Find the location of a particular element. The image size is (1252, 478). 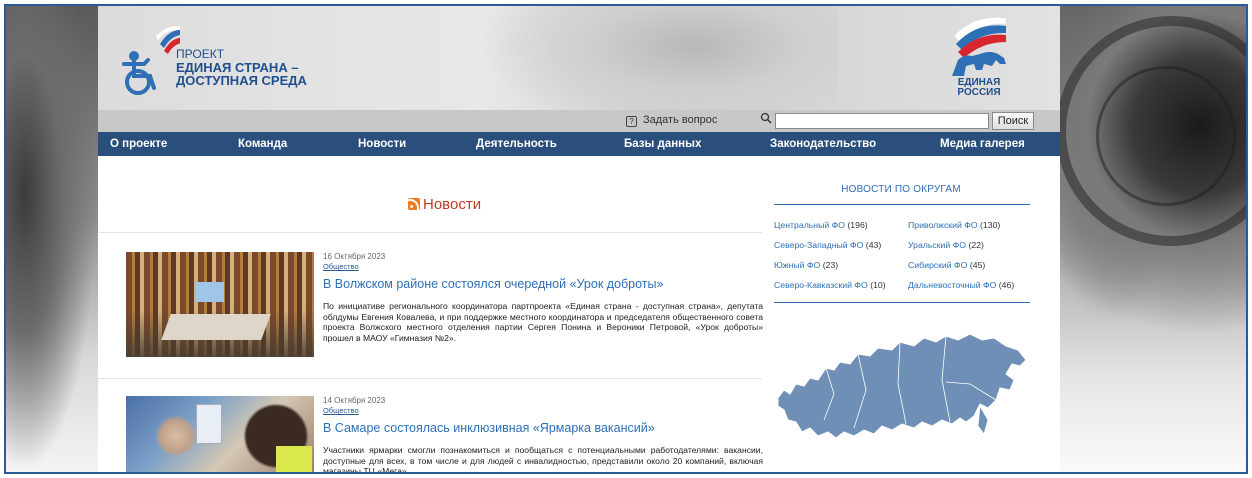

sidebar-title: НОВОСТИ ПО ОКРУГАМ is located at coordinates (901, 189).